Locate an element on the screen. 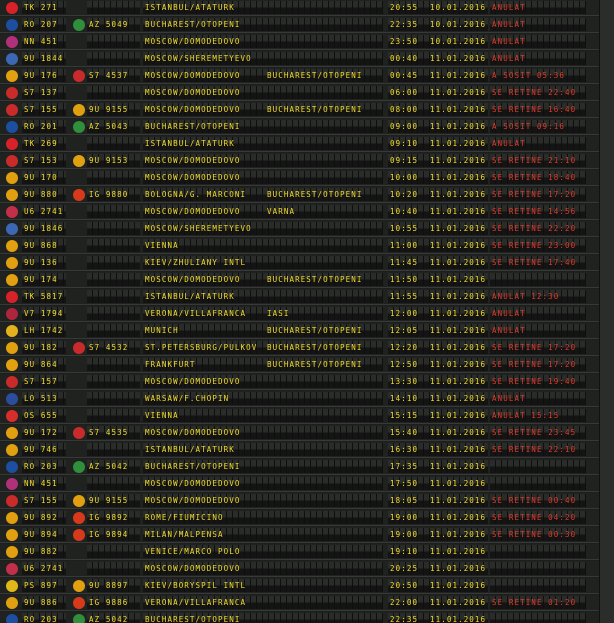  flight-number: 9U 746 is located at coordinates (44, 449).